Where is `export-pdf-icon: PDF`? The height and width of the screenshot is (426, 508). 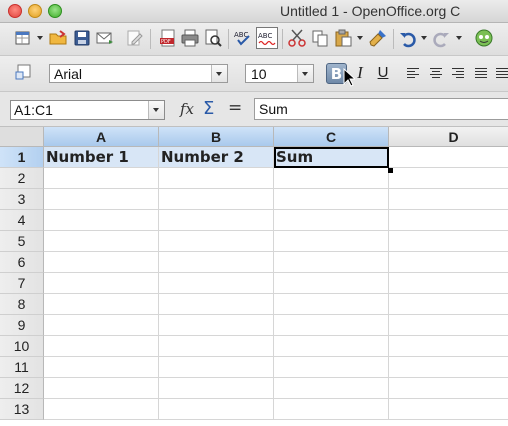 export-pdf-icon: PDF is located at coordinates (168, 38).